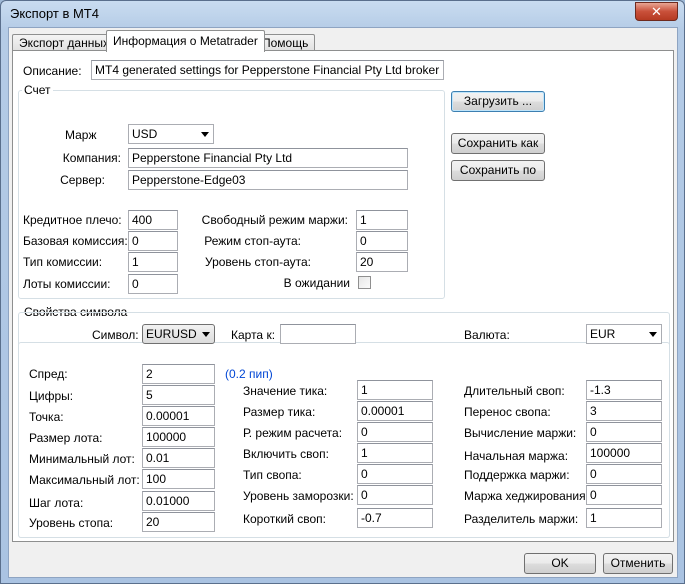 This screenshot has height=584, width=685. What do you see at coordinates (37, 90) in the screenshot?
I see `account-group-title: Счет` at bounding box center [37, 90].